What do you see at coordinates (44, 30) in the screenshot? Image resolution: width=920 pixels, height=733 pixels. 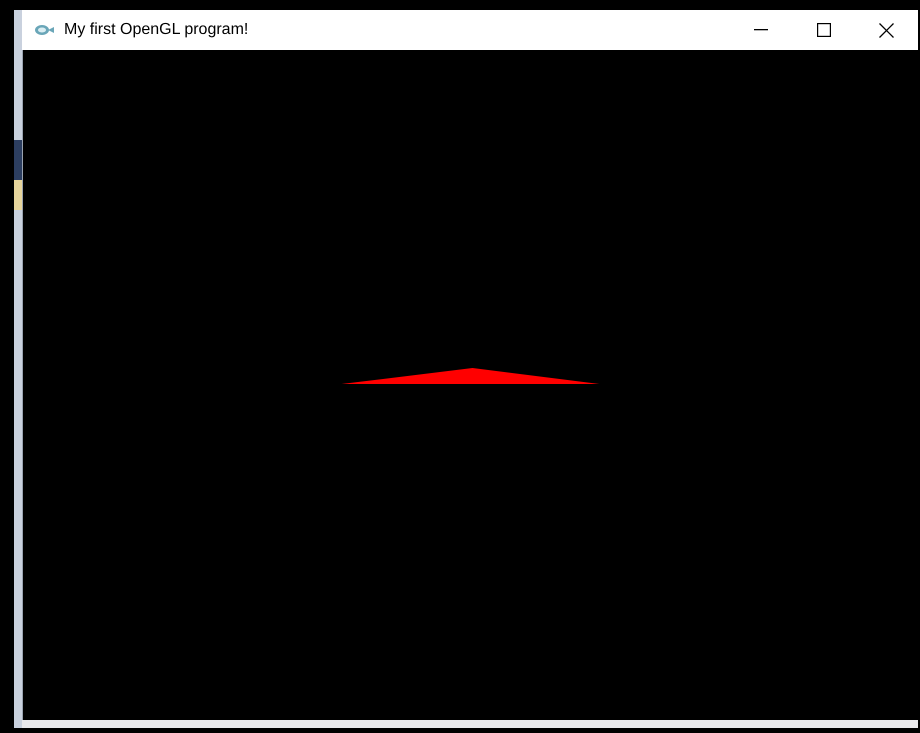 I see `app-icon` at bounding box center [44, 30].